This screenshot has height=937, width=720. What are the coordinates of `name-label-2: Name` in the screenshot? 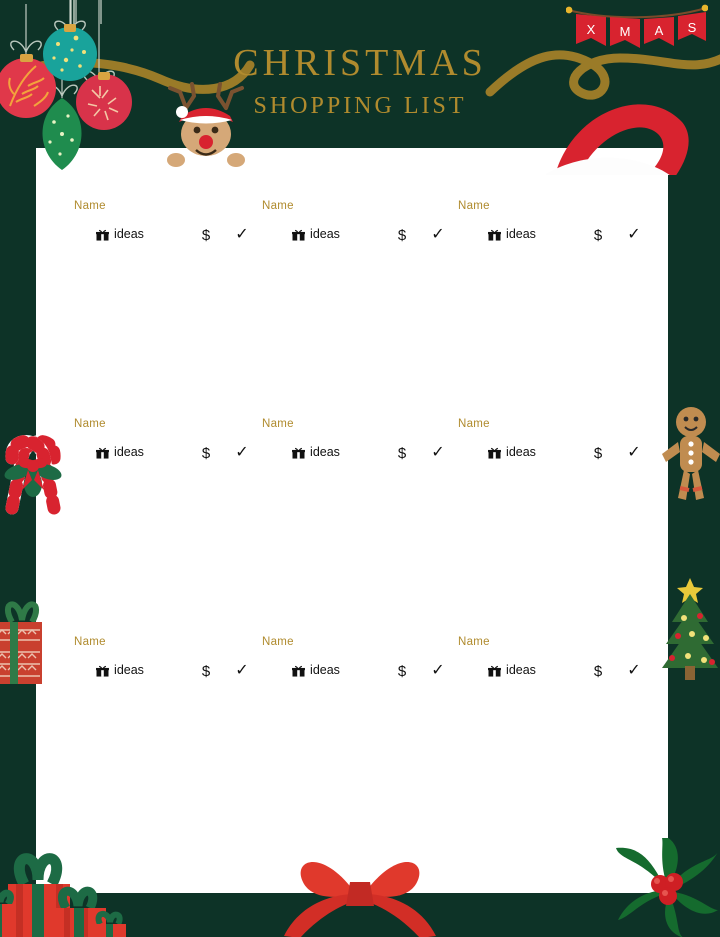 It's located at (278, 206).